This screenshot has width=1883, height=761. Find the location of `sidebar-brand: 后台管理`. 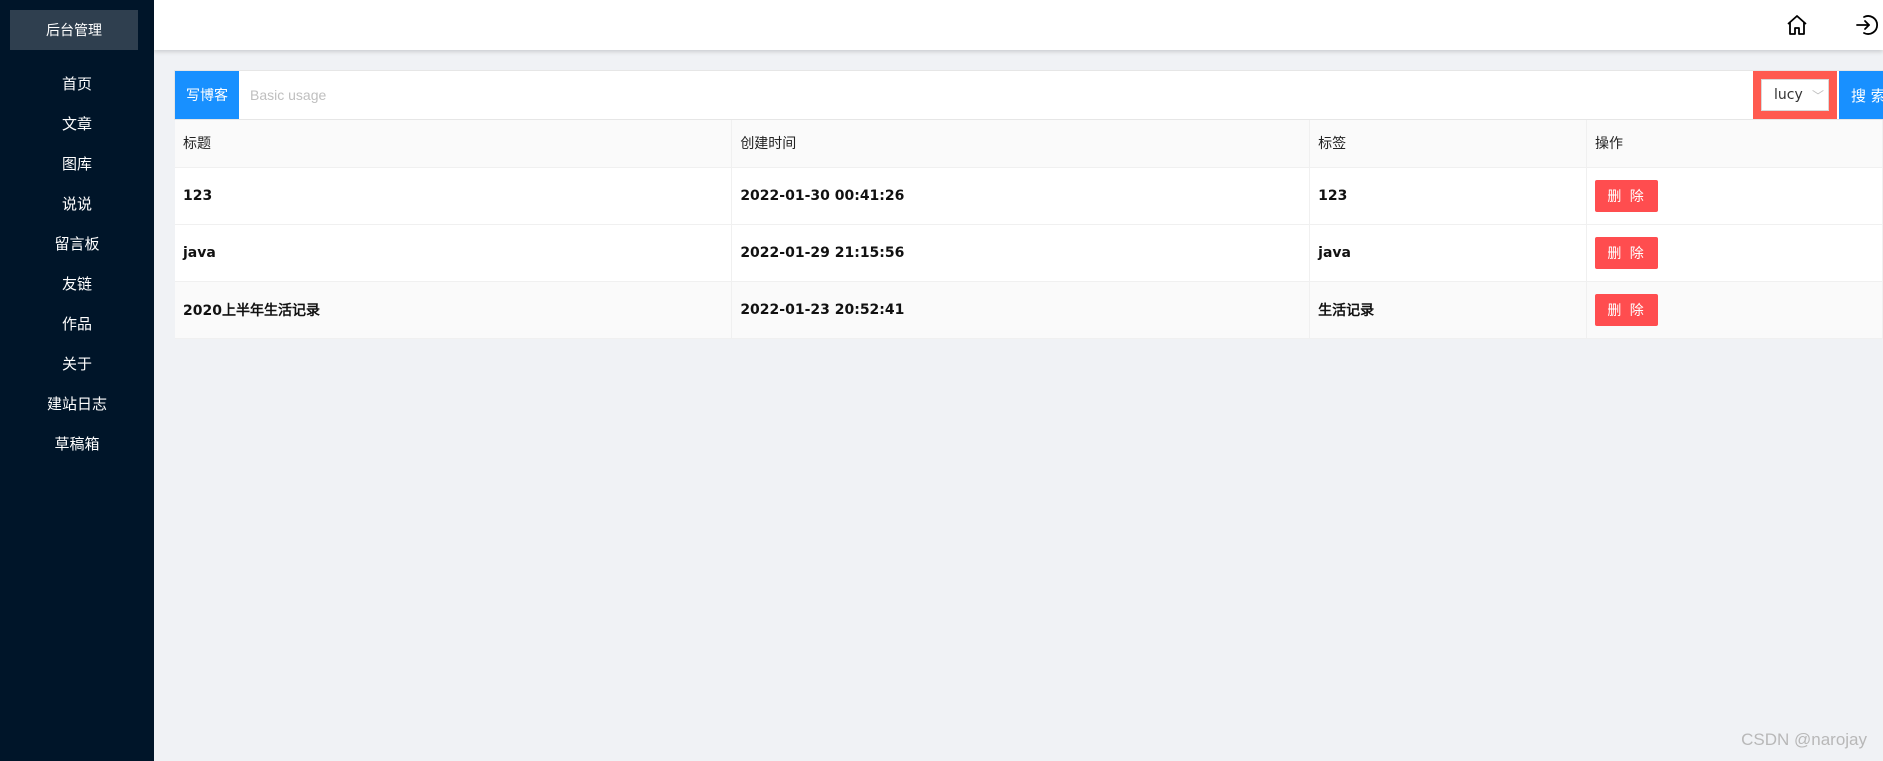

sidebar-brand: 后台管理 is located at coordinates (74, 30).